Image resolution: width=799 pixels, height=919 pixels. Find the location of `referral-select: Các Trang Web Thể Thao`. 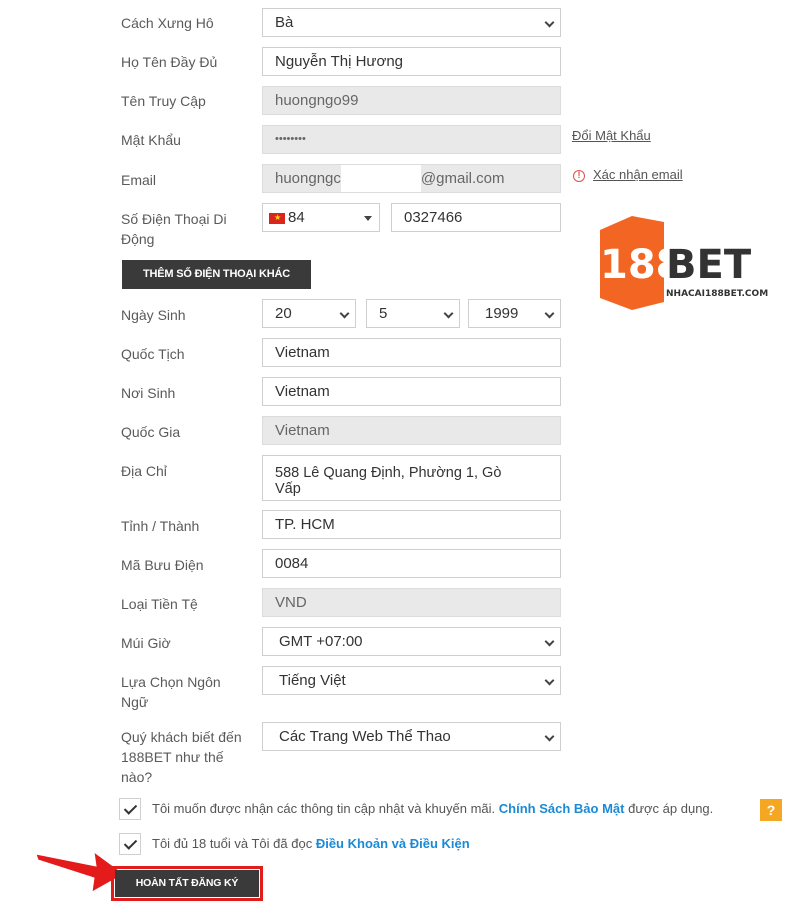

referral-select: Các Trang Web Thể Thao is located at coordinates (411, 736).